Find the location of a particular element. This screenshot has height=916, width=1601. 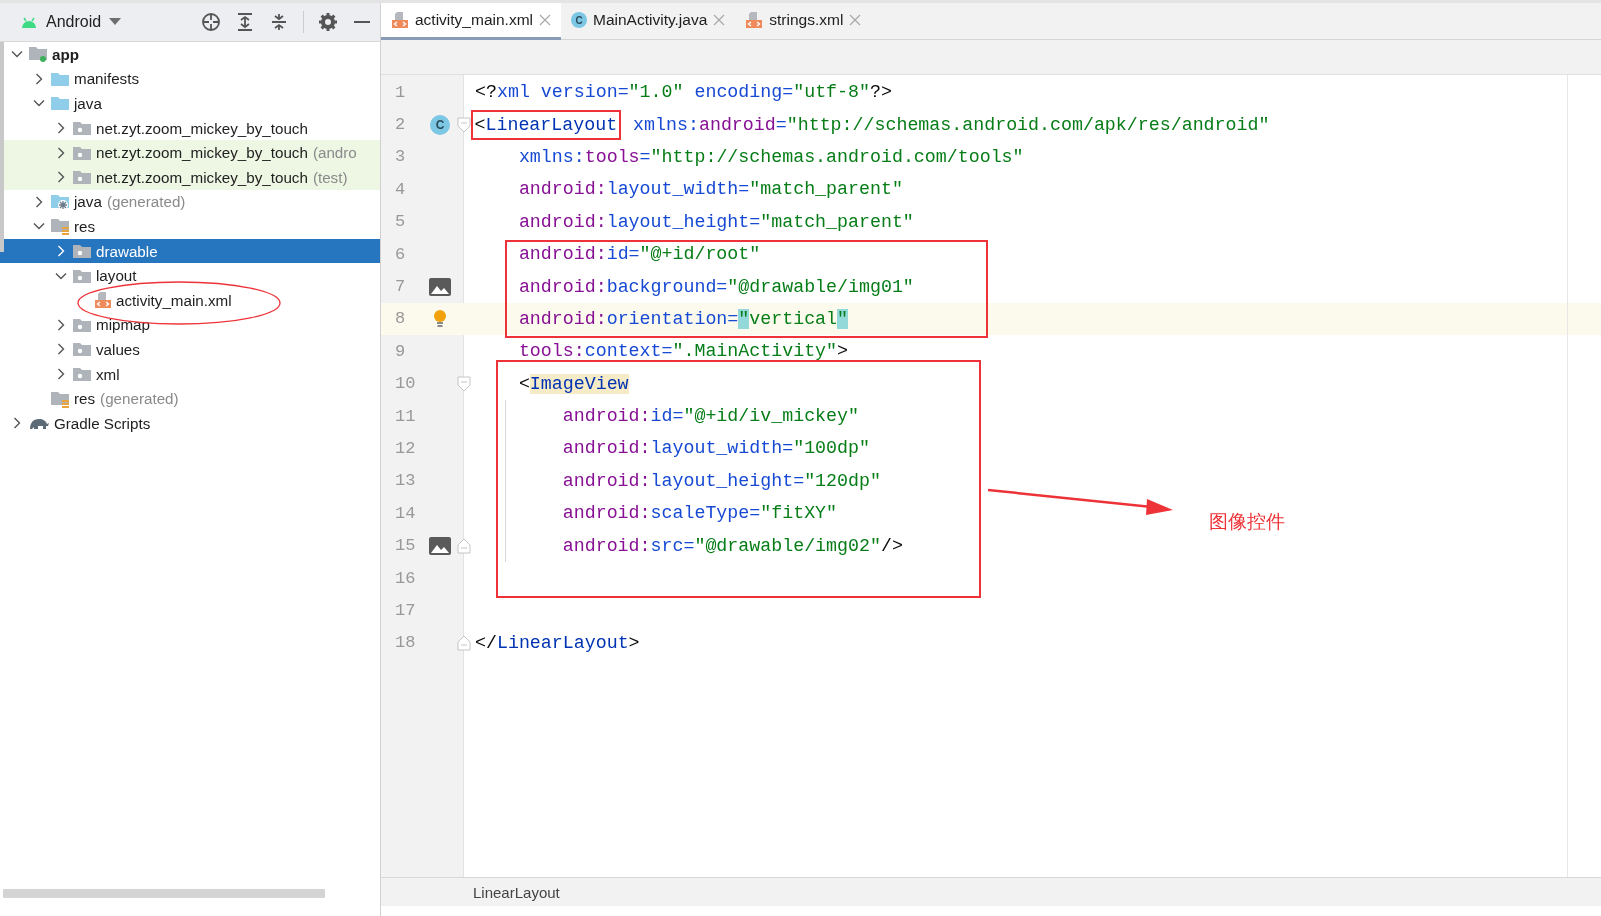

code-line: <ImageView is located at coordinates (573, 383).